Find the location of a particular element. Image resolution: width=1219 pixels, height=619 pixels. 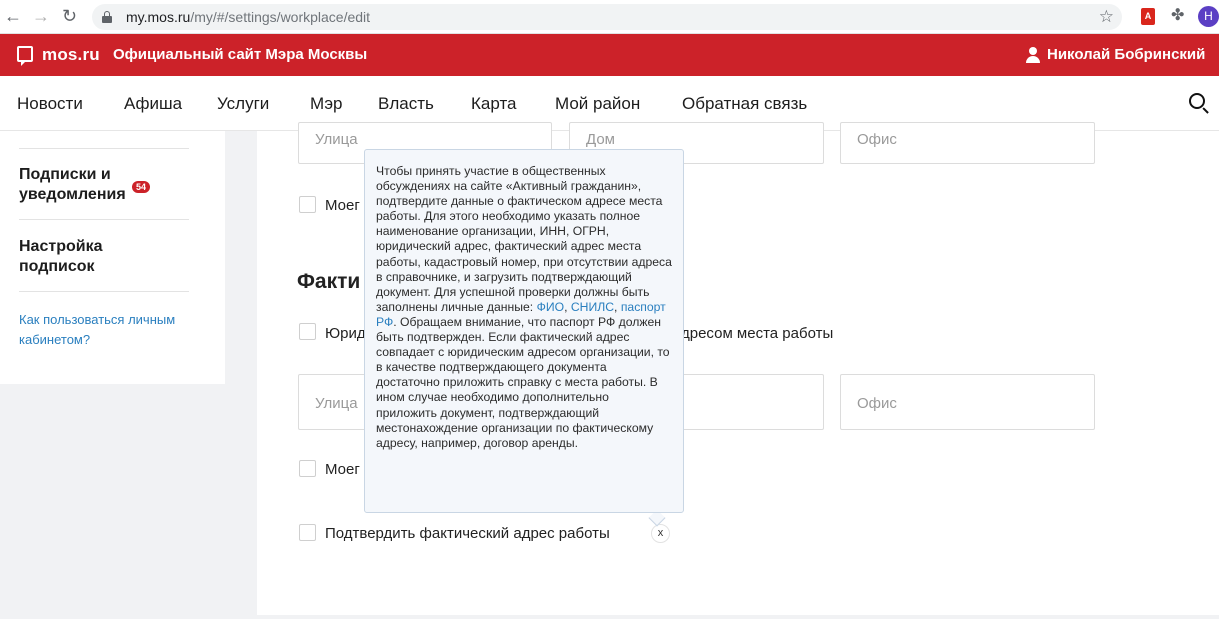

my-actual-address-label: Моег is located at coordinates (342, 469).